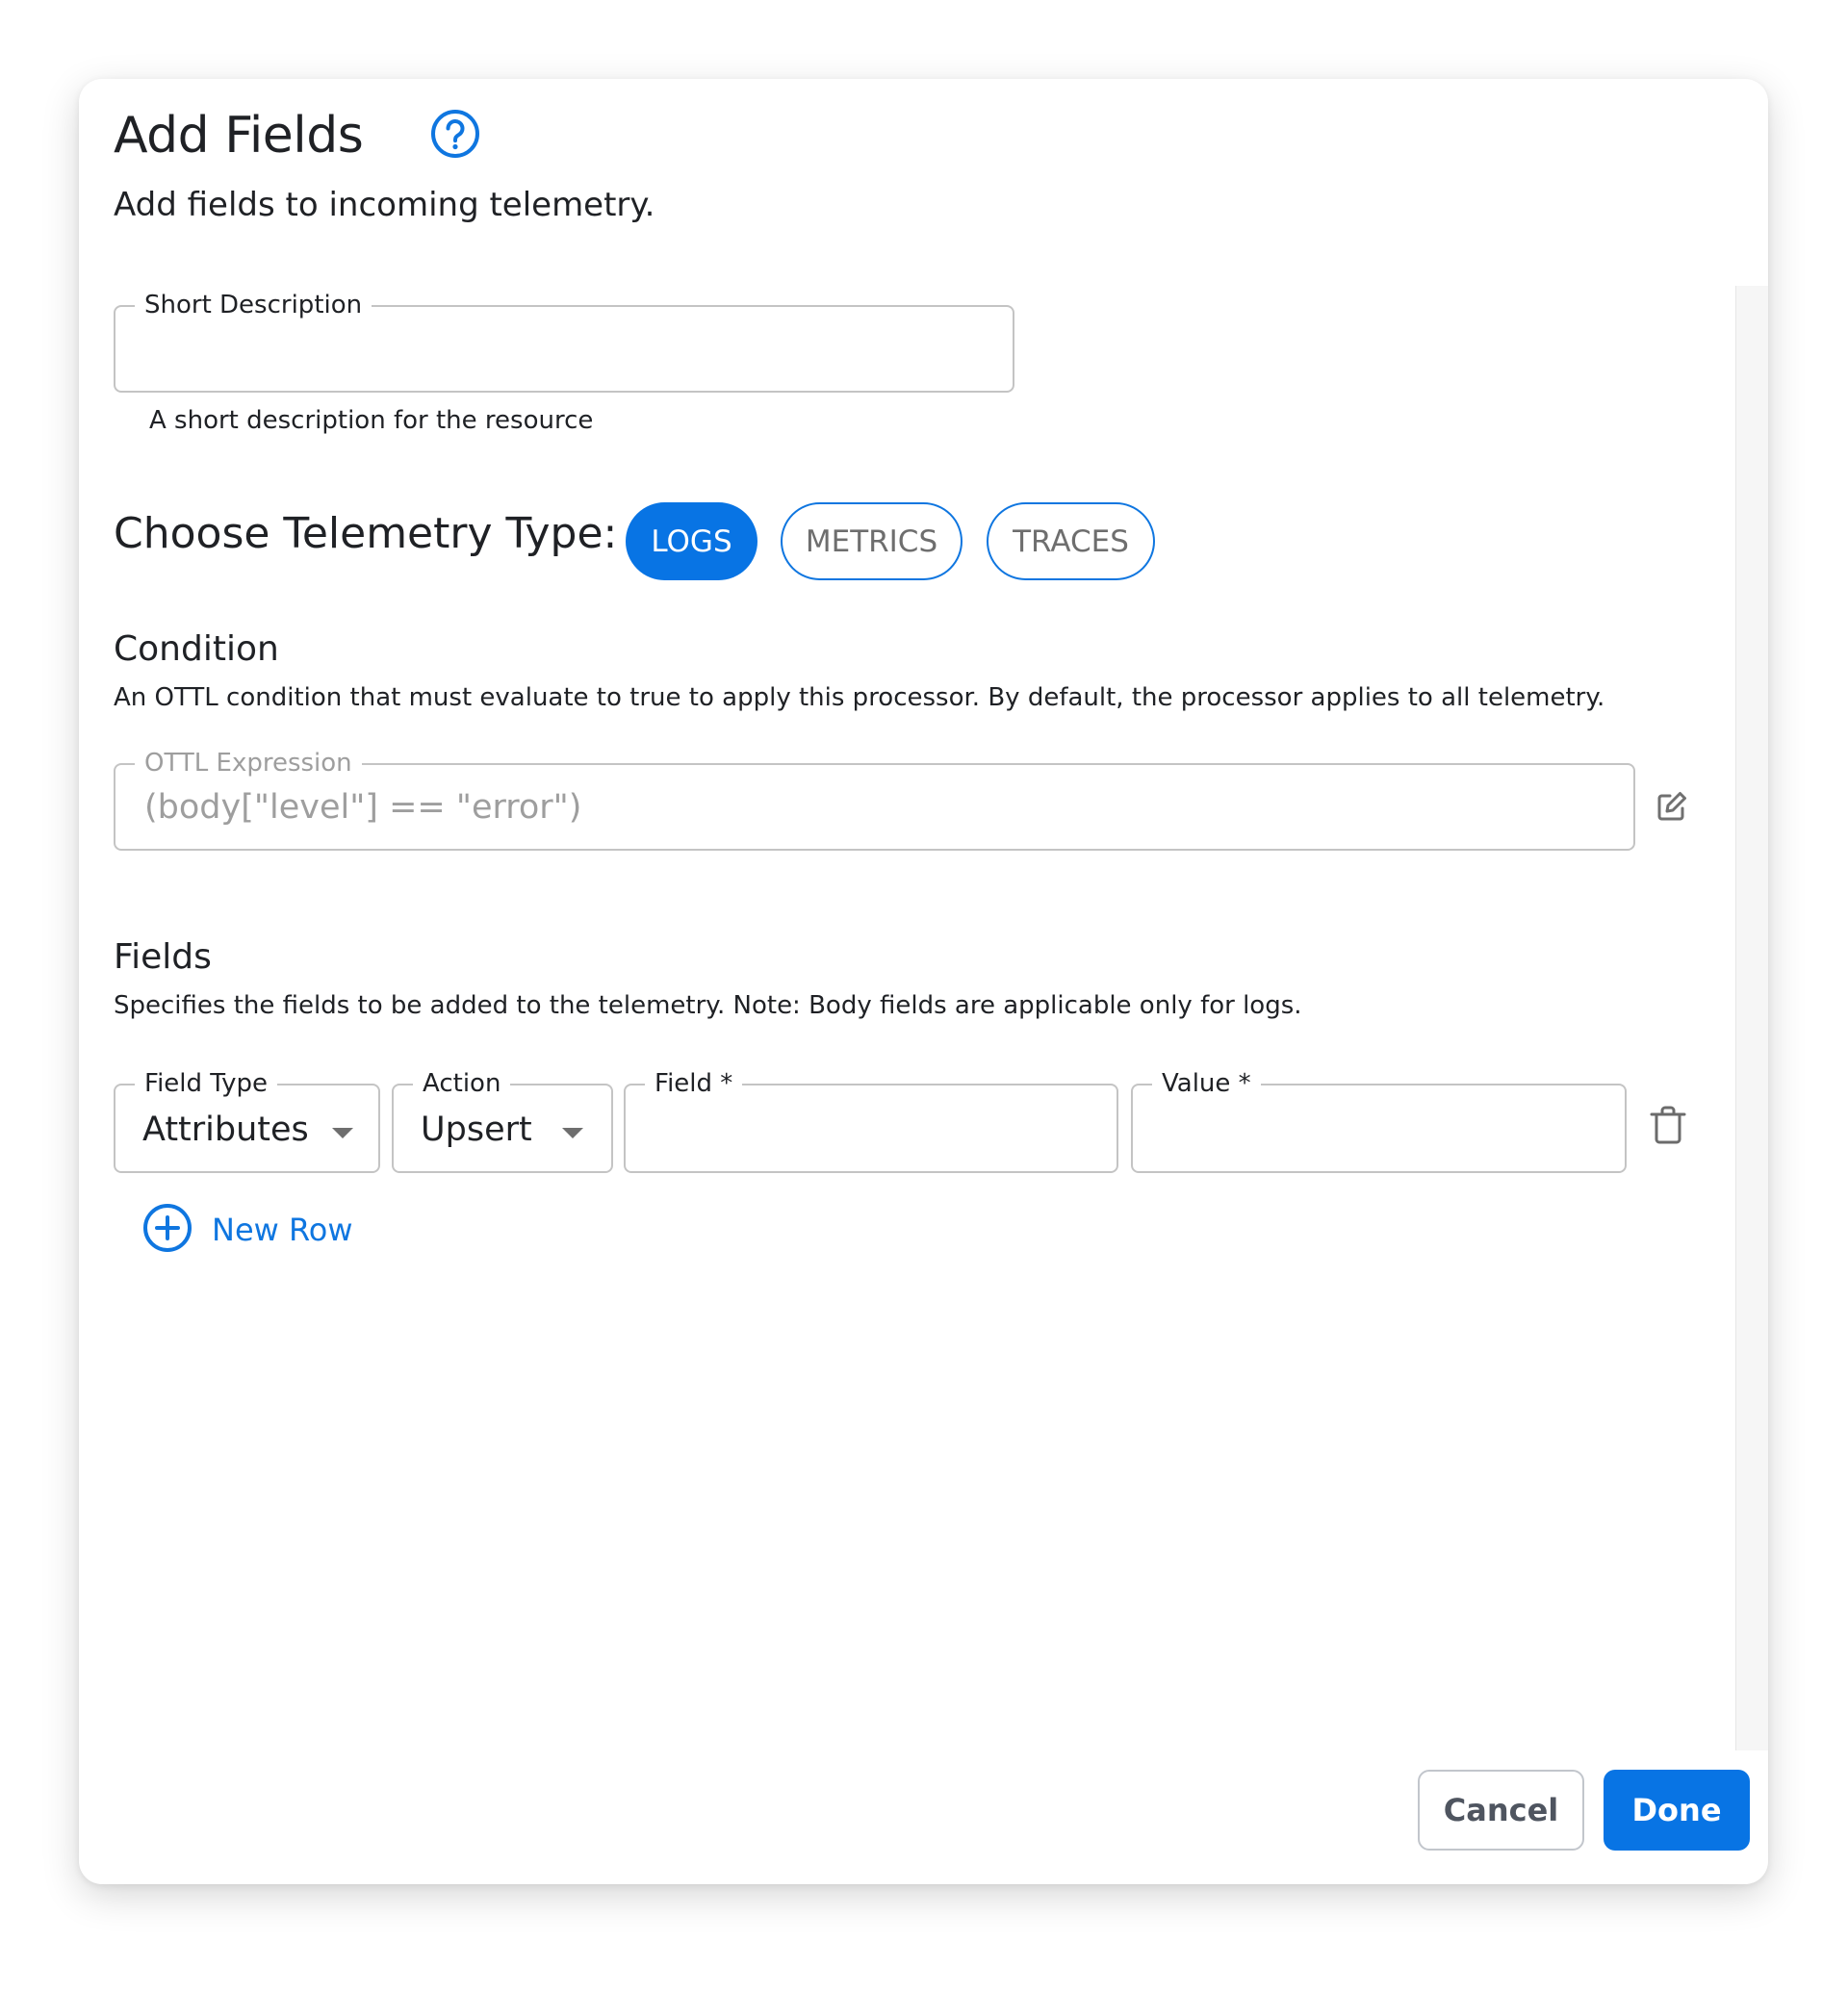 This screenshot has width=1848, height=1992. What do you see at coordinates (366, 533) in the screenshot?
I see `telemetry-type-label: Choose Telemetry Type:` at bounding box center [366, 533].